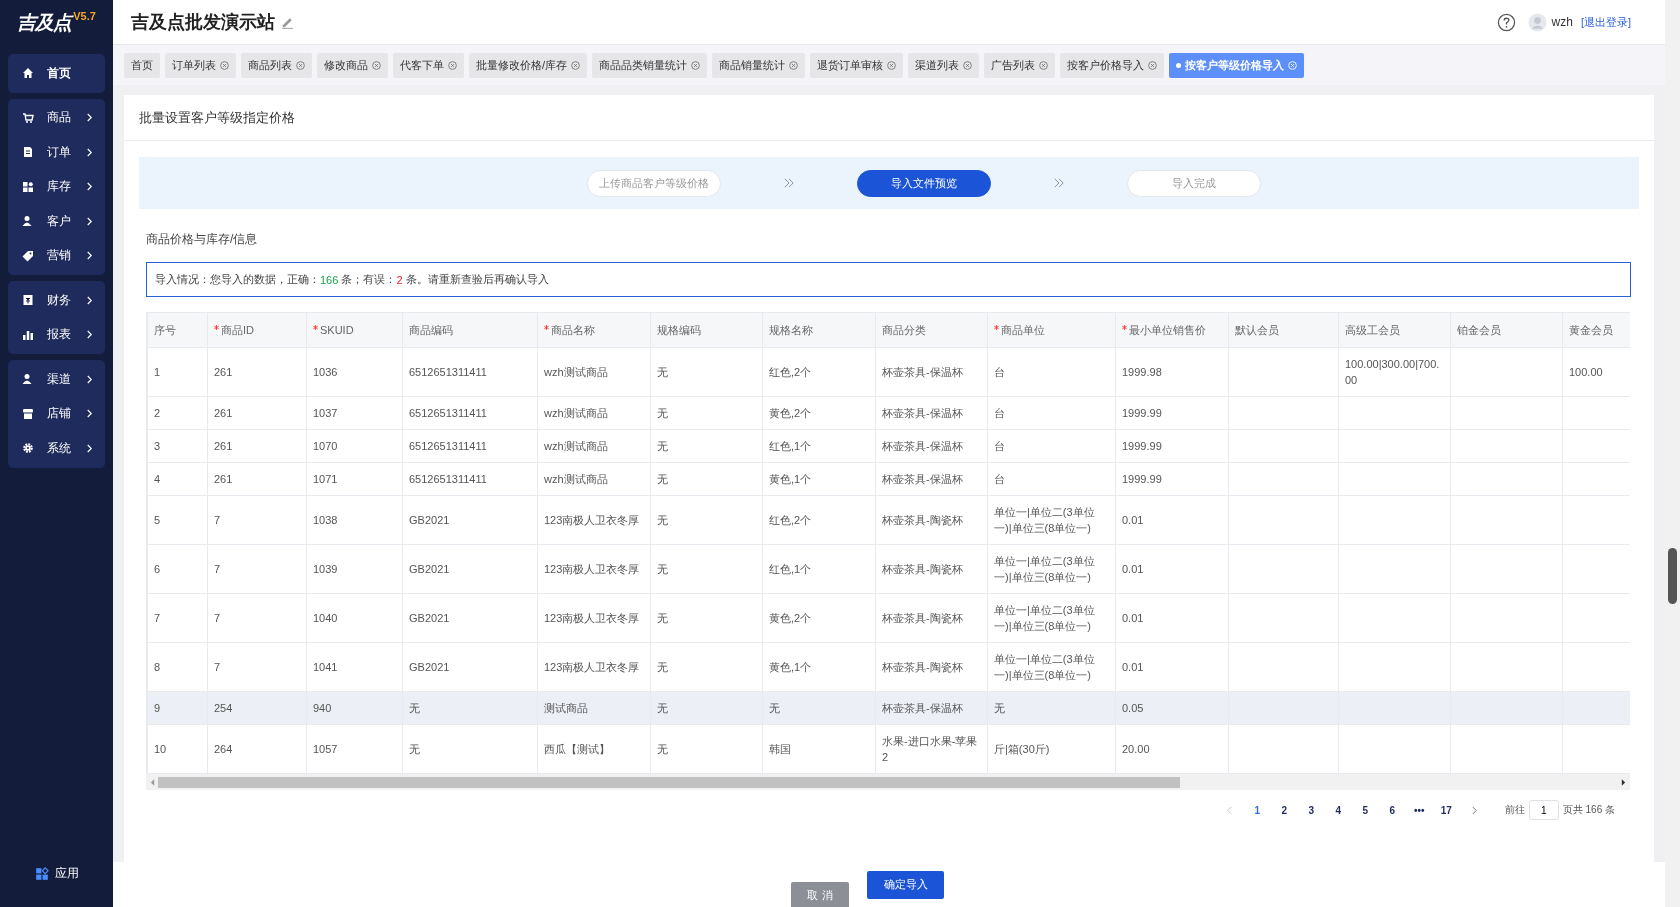 This screenshot has width=1680, height=907. What do you see at coordinates (56, 117) in the screenshot?
I see `sidebar-item: 商品` at bounding box center [56, 117].